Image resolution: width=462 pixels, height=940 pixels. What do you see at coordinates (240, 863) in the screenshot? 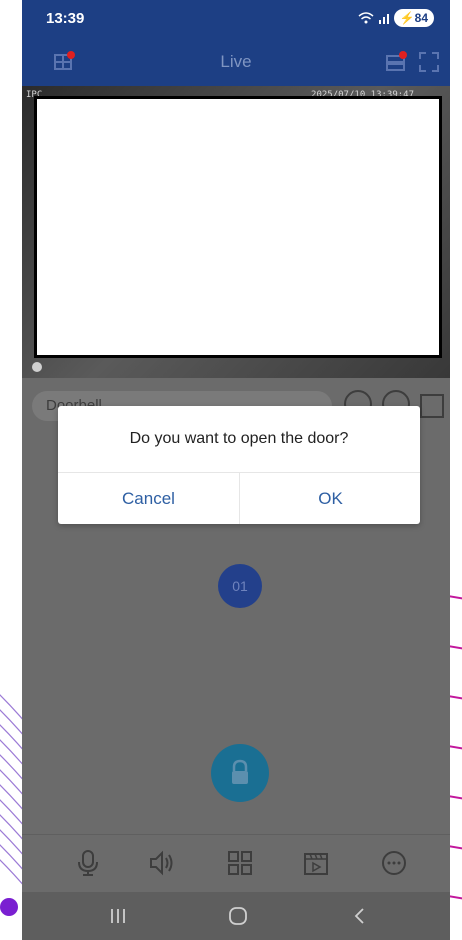
I see `grid-layout-icon` at bounding box center [240, 863].